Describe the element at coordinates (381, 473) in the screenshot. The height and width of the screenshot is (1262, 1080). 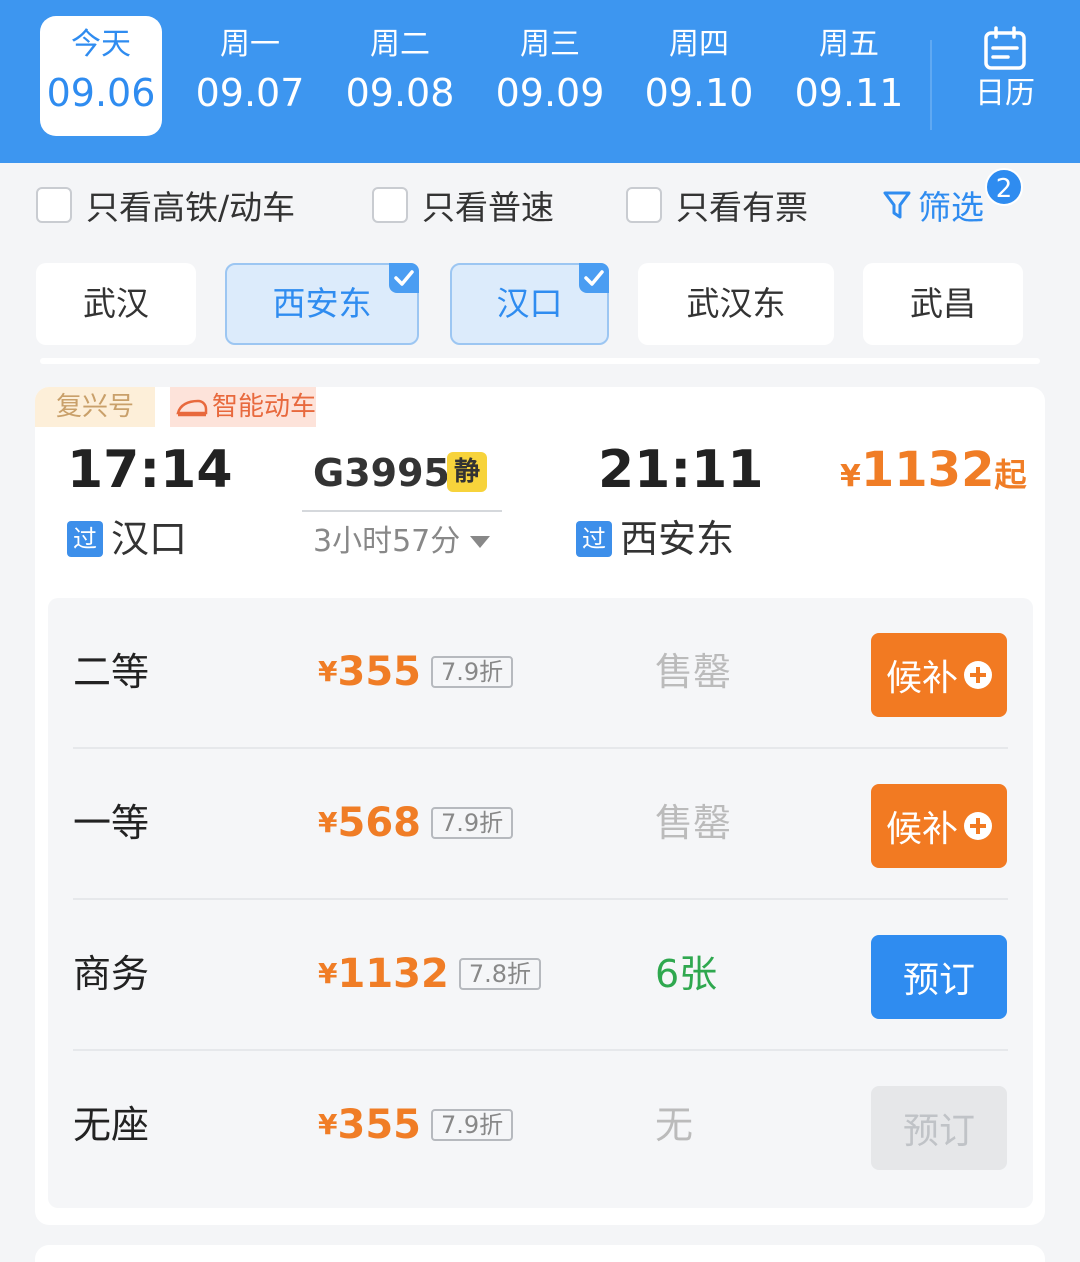
I see `train-number: G3995` at that location.